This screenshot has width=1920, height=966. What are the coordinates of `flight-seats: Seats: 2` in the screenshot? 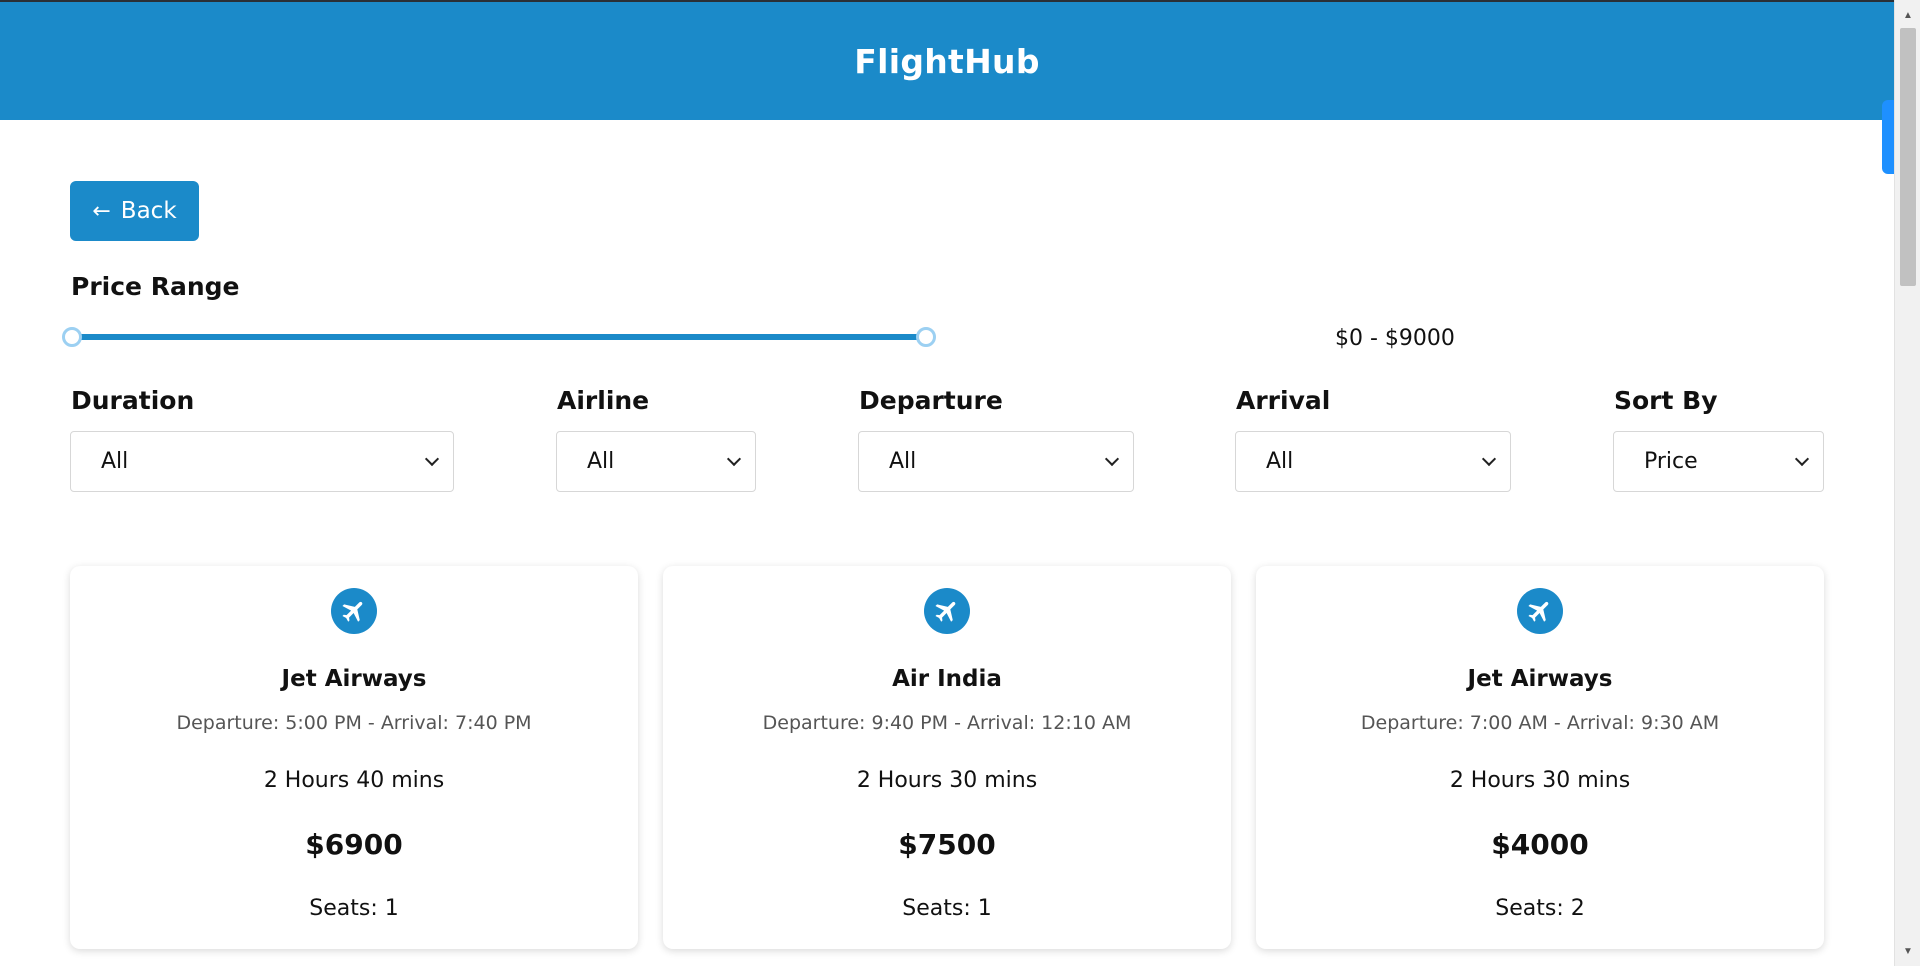 It's located at (1540, 908).